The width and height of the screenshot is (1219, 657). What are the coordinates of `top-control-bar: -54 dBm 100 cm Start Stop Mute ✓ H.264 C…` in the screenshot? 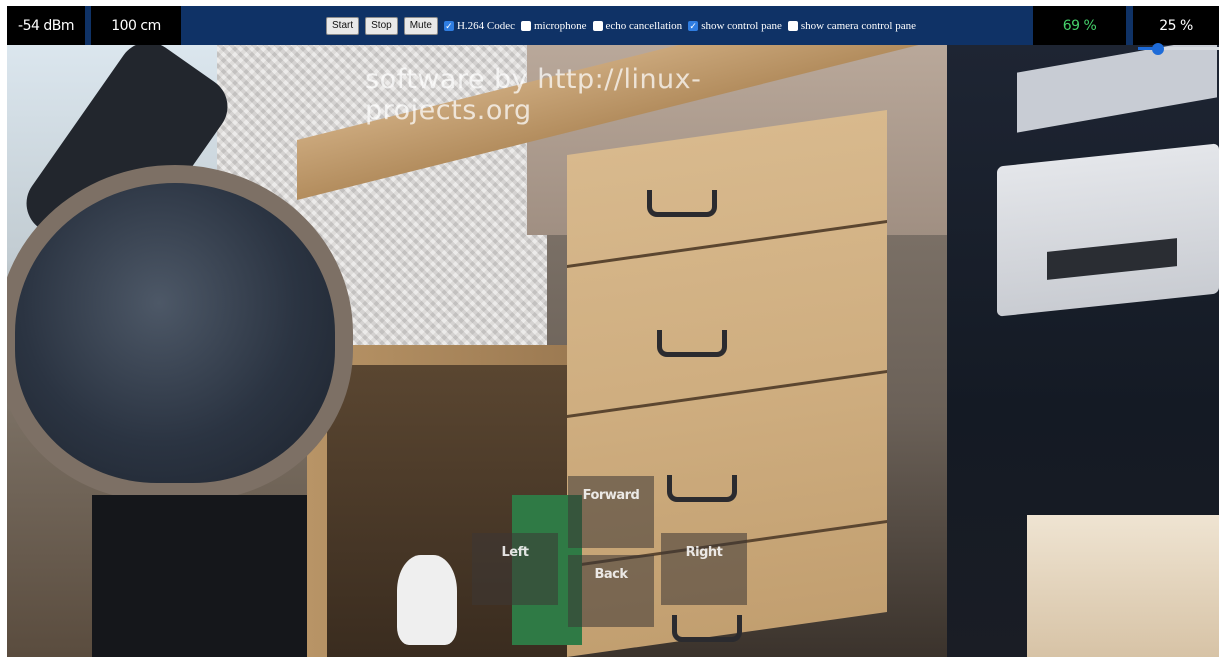 It's located at (613, 25).